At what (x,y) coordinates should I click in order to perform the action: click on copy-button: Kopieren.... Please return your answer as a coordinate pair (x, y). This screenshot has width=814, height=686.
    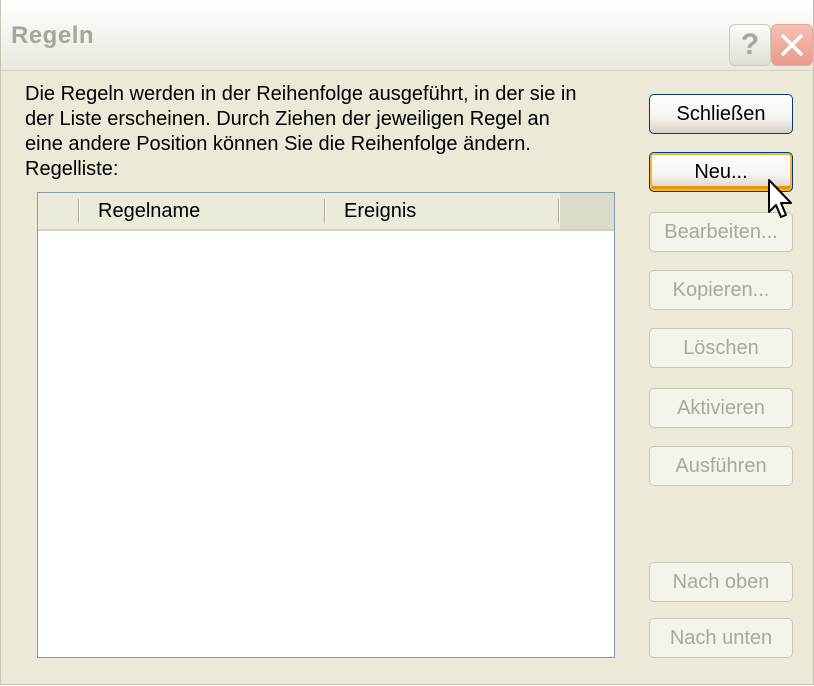
    Looking at the image, I should click on (721, 290).